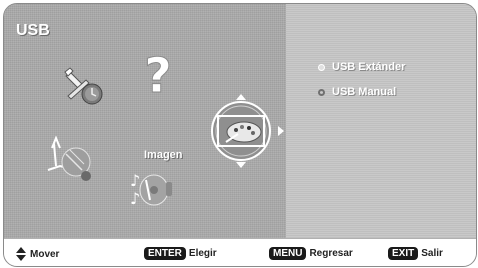  Describe the element at coordinates (21, 254) in the screenshot. I see `up-down-arrows-icon` at that location.